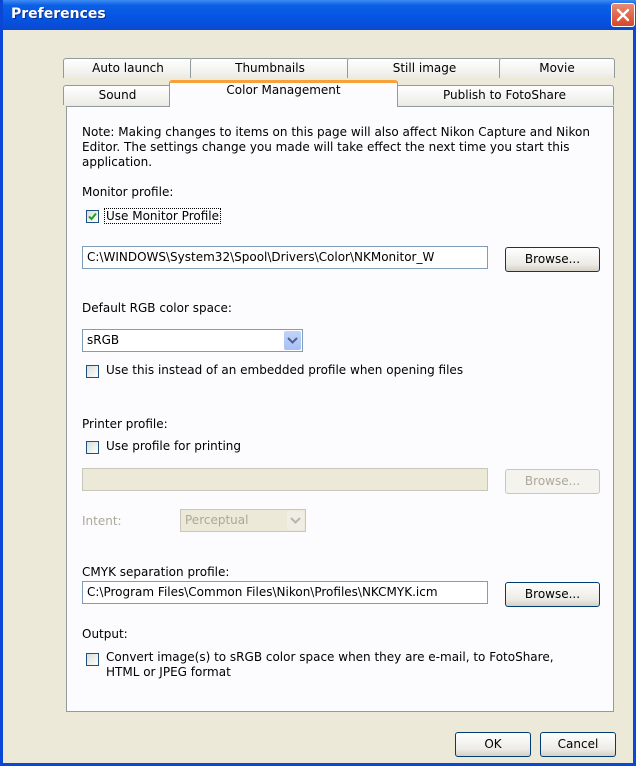  What do you see at coordinates (128, 192) in the screenshot?
I see `monitor-profile-label: Monitor profile:` at bounding box center [128, 192].